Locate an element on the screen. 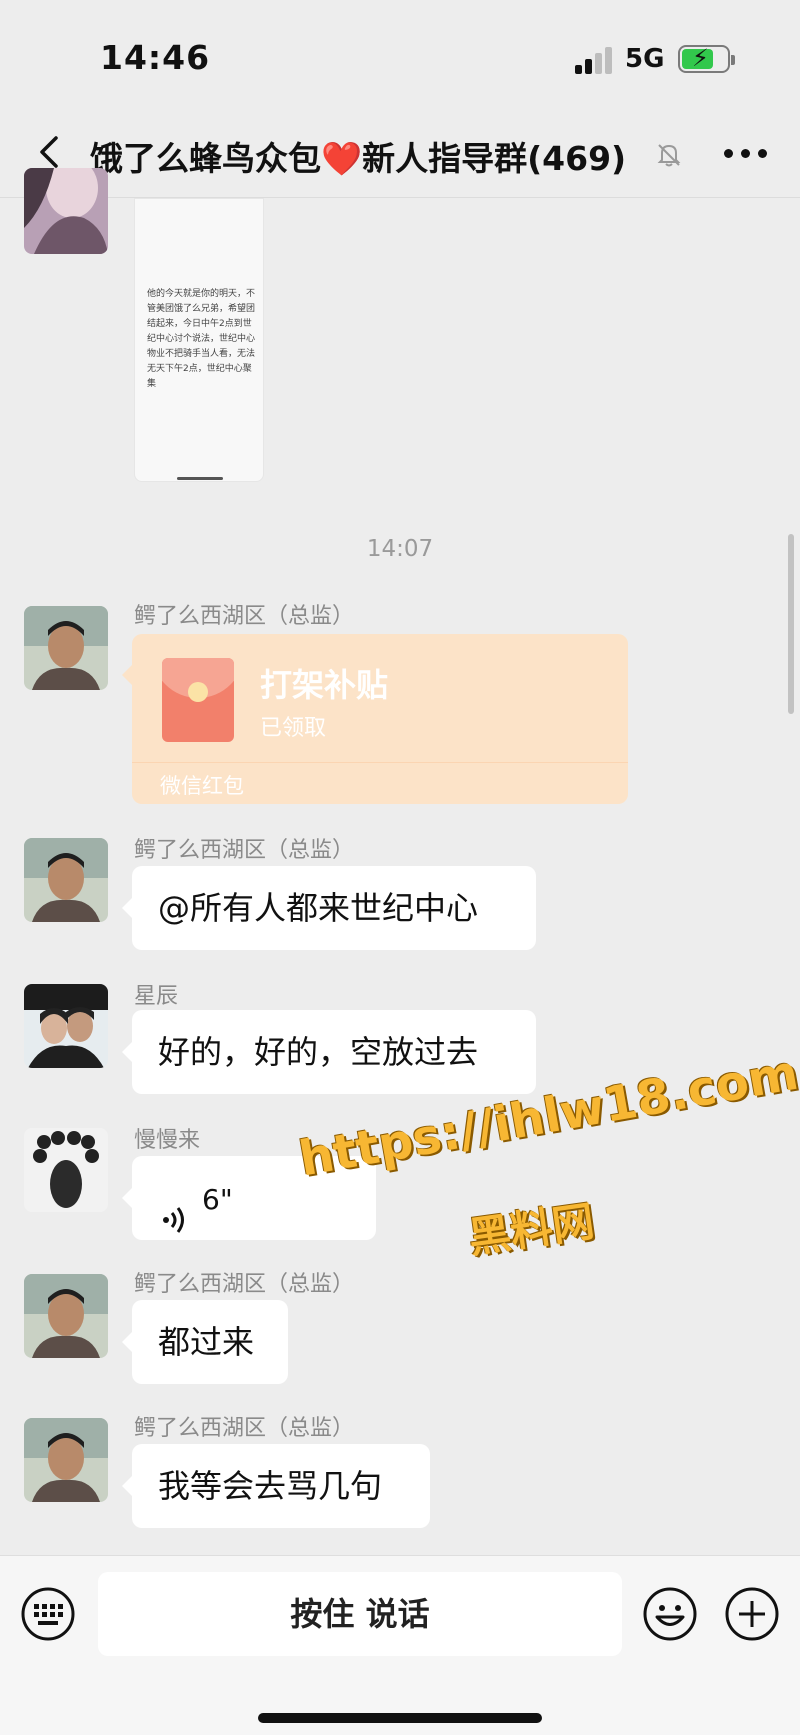 The image size is (800, 1735). chat-title: 饿了么蜂鸟众包❤️新人指导群(469) is located at coordinates (358, 156).